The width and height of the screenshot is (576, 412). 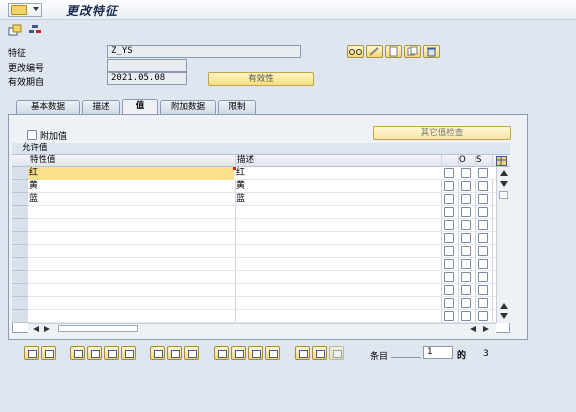 What do you see at coordinates (238, 353) in the screenshot?
I see `change-value-icon` at bounding box center [238, 353].